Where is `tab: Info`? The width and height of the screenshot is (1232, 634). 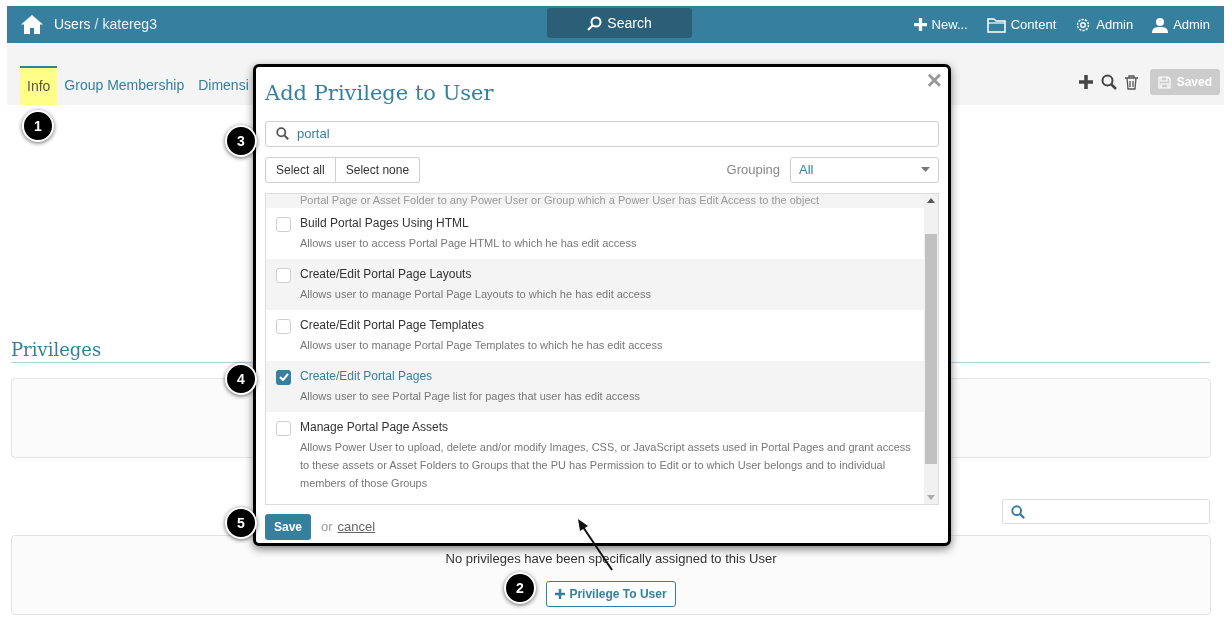 tab: Info is located at coordinates (39, 85).